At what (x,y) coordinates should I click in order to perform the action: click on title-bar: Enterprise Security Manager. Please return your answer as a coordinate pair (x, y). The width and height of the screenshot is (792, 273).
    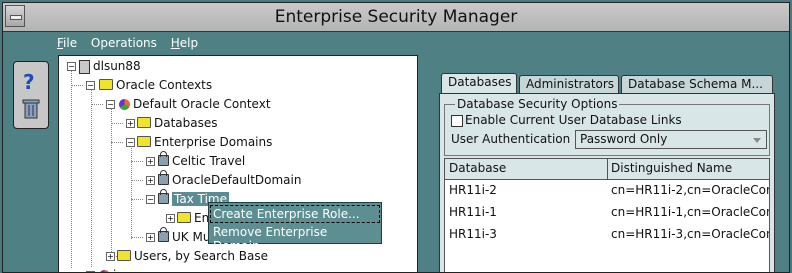
    Looking at the image, I should click on (396, 17).